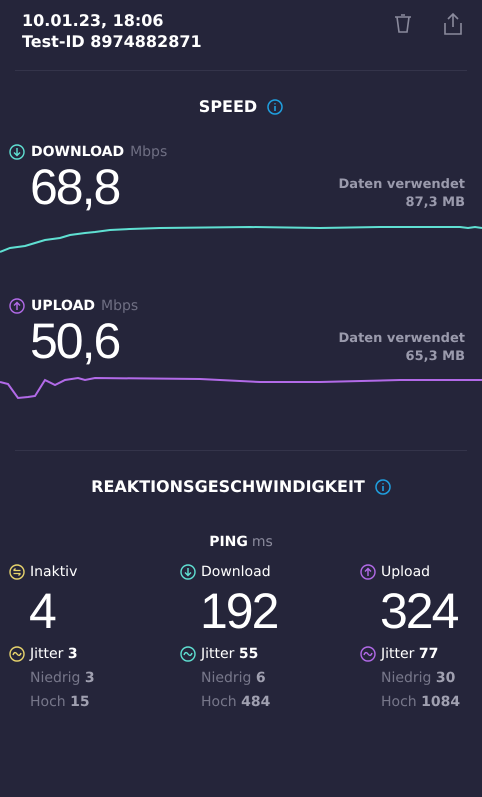  Describe the element at coordinates (236, 572) in the screenshot. I see `ping-type-label: Download` at that location.